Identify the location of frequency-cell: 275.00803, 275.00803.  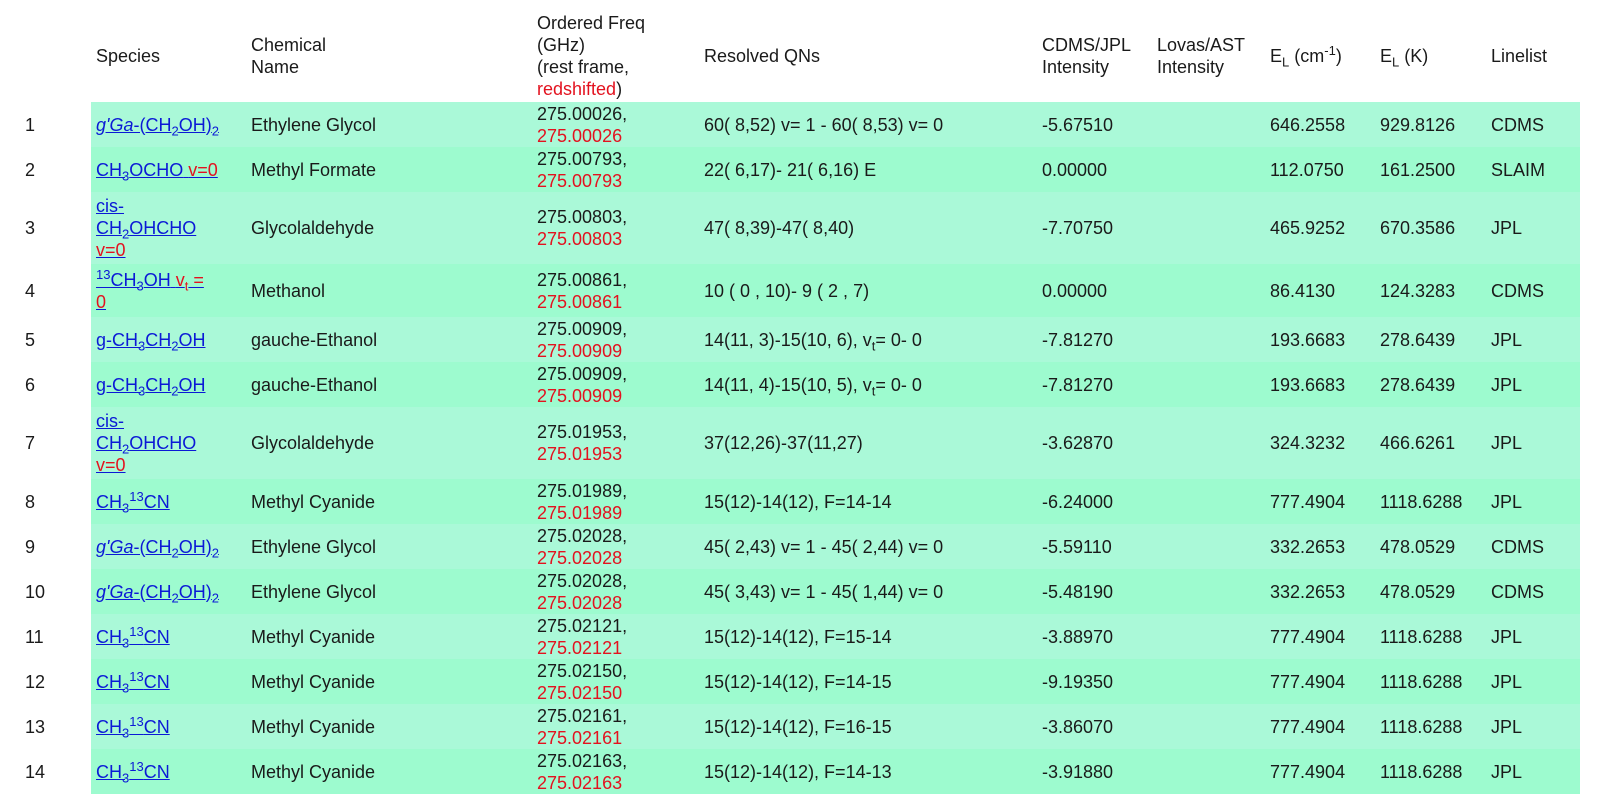
(615, 228).